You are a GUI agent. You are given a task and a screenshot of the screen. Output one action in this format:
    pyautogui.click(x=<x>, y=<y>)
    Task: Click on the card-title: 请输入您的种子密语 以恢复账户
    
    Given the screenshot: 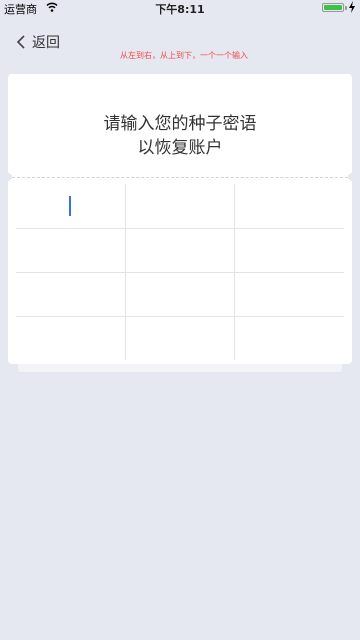 What is the action you would take?
    pyautogui.click(x=180, y=136)
    